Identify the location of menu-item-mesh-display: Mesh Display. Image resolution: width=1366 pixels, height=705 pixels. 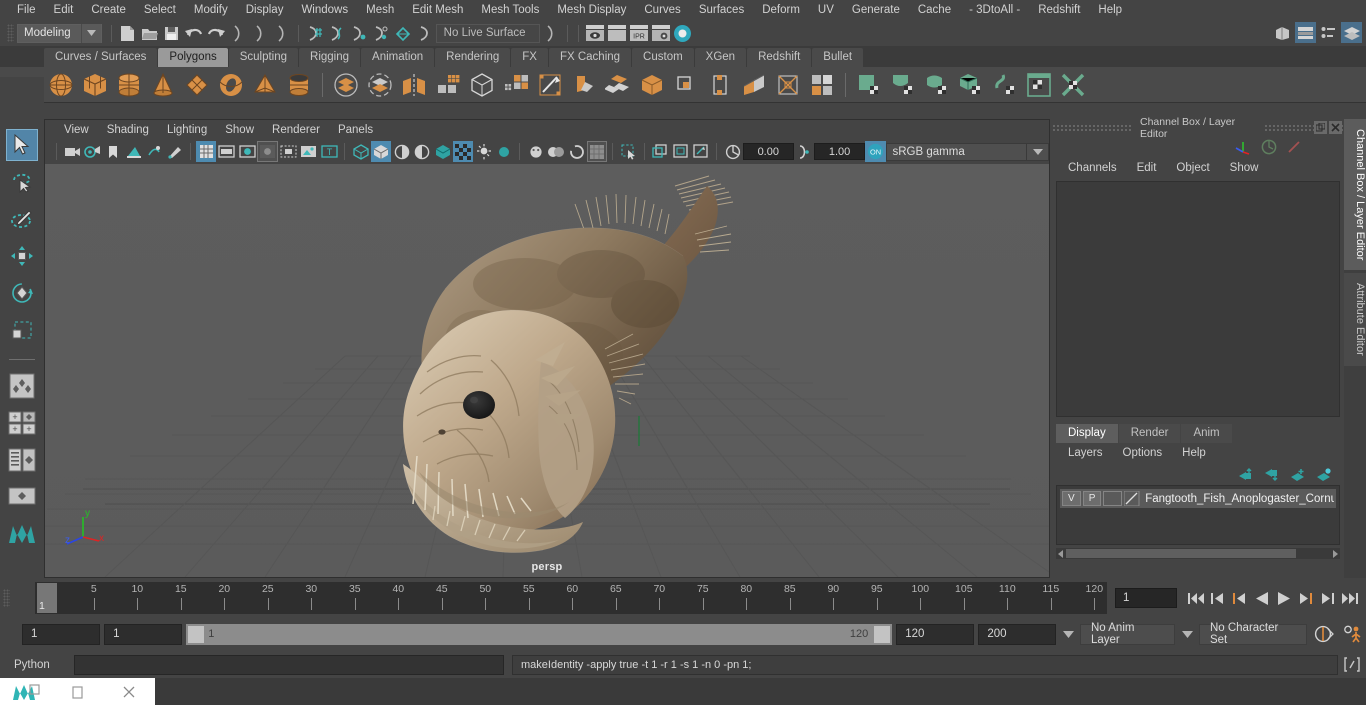
(591, 10).